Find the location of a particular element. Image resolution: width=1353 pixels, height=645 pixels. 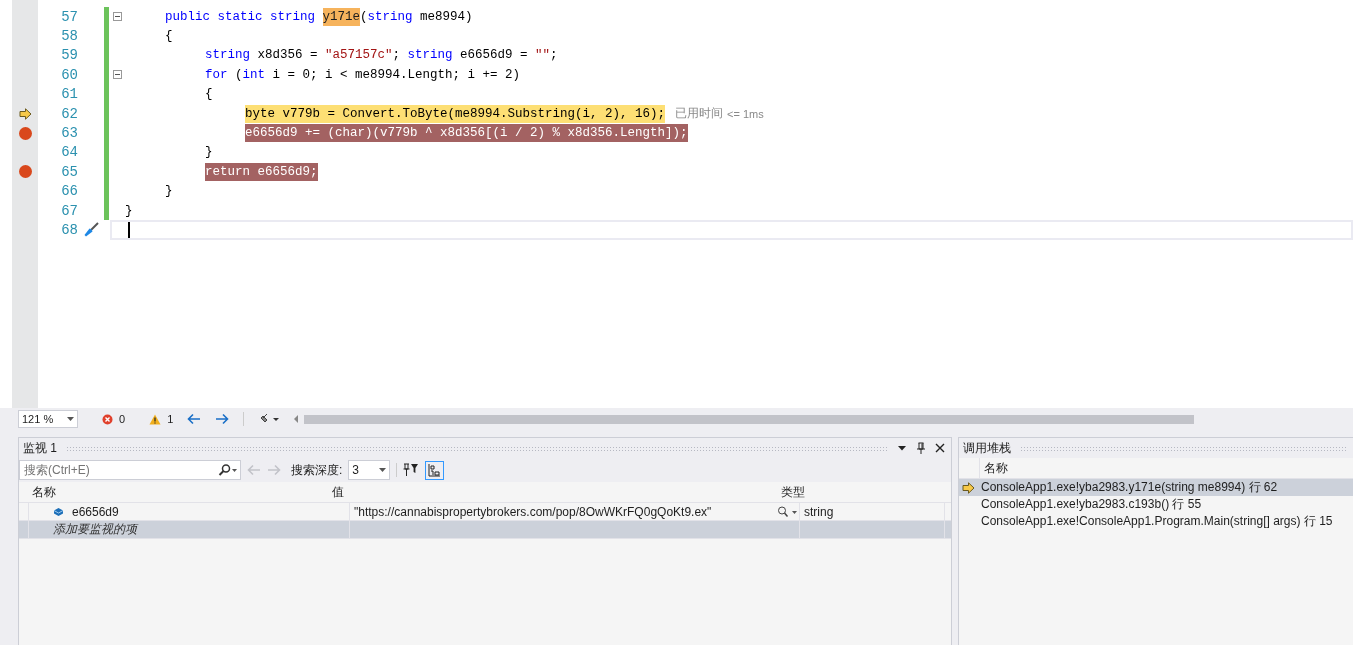

line-number: 67 is located at coordinates (69, 210).